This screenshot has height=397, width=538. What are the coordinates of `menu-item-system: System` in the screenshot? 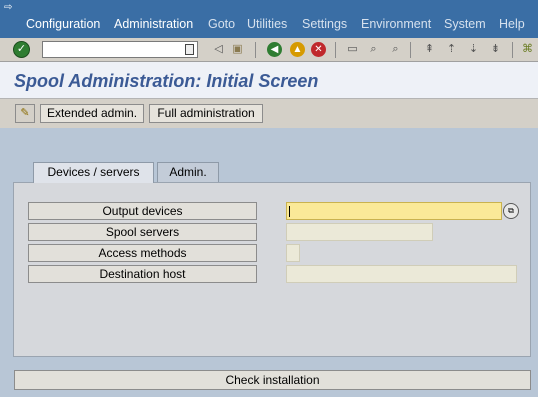 It's located at (465, 24).